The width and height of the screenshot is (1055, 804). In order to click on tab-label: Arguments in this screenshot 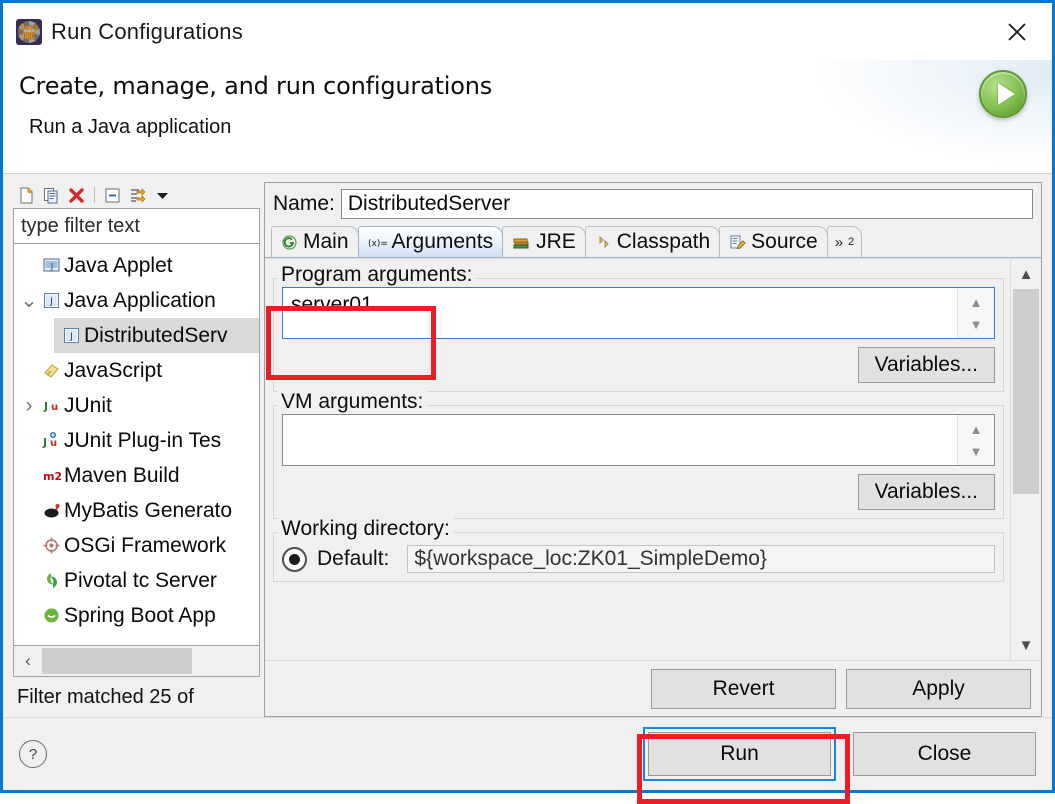, I will do `click(442, 241)`.